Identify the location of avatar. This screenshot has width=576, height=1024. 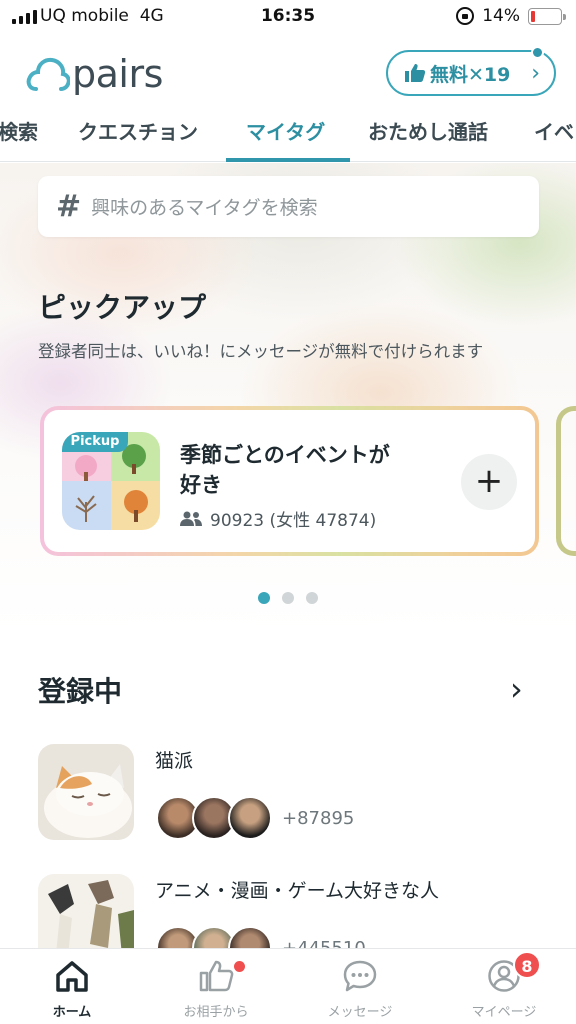
(250, 818).